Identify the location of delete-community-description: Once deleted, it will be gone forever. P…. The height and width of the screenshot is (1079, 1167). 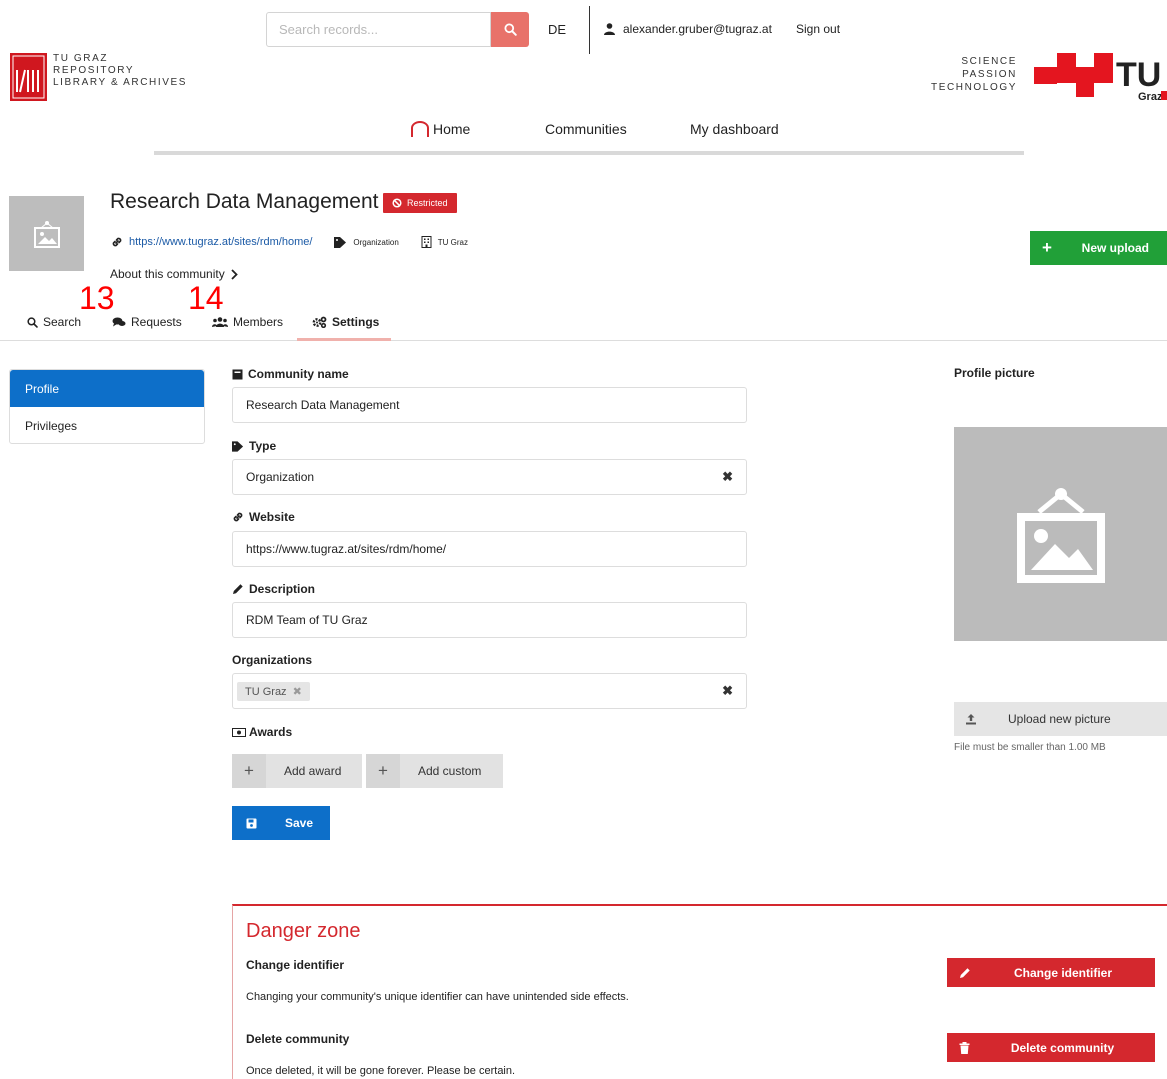
(381, 1071).